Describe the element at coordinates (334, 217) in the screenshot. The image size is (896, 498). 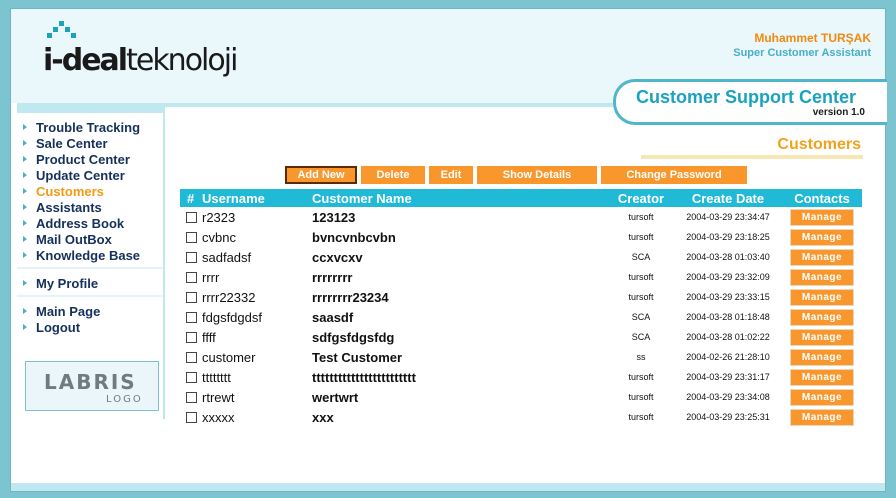
I see `cell-customer-name: 123123` at that location.